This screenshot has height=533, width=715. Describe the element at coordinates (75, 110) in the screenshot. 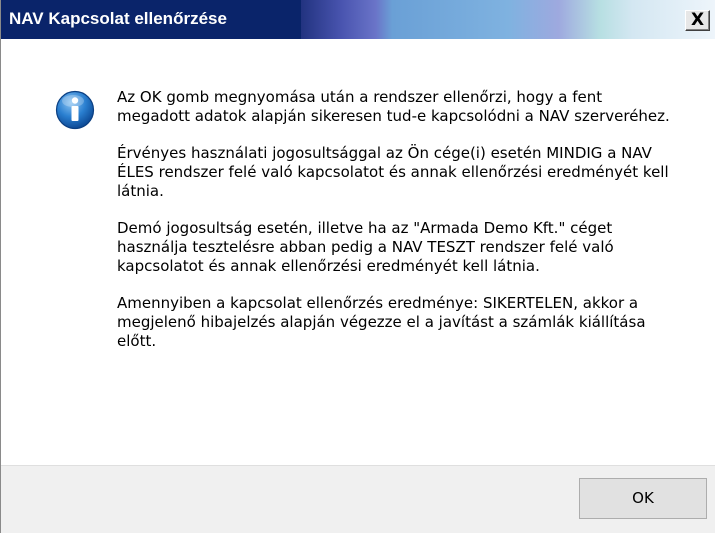

I see `info-icon` at that location.